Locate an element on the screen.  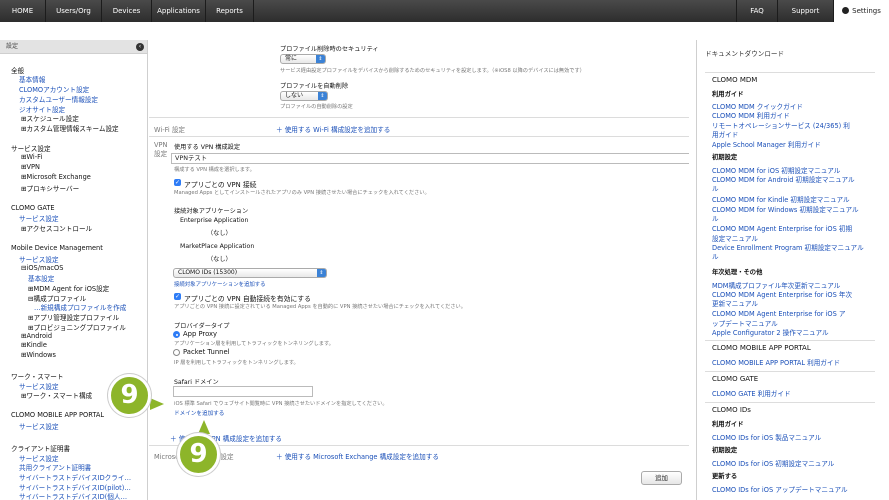
vpn-group-label: VPN 設定 is located at coordinates (161, 149).